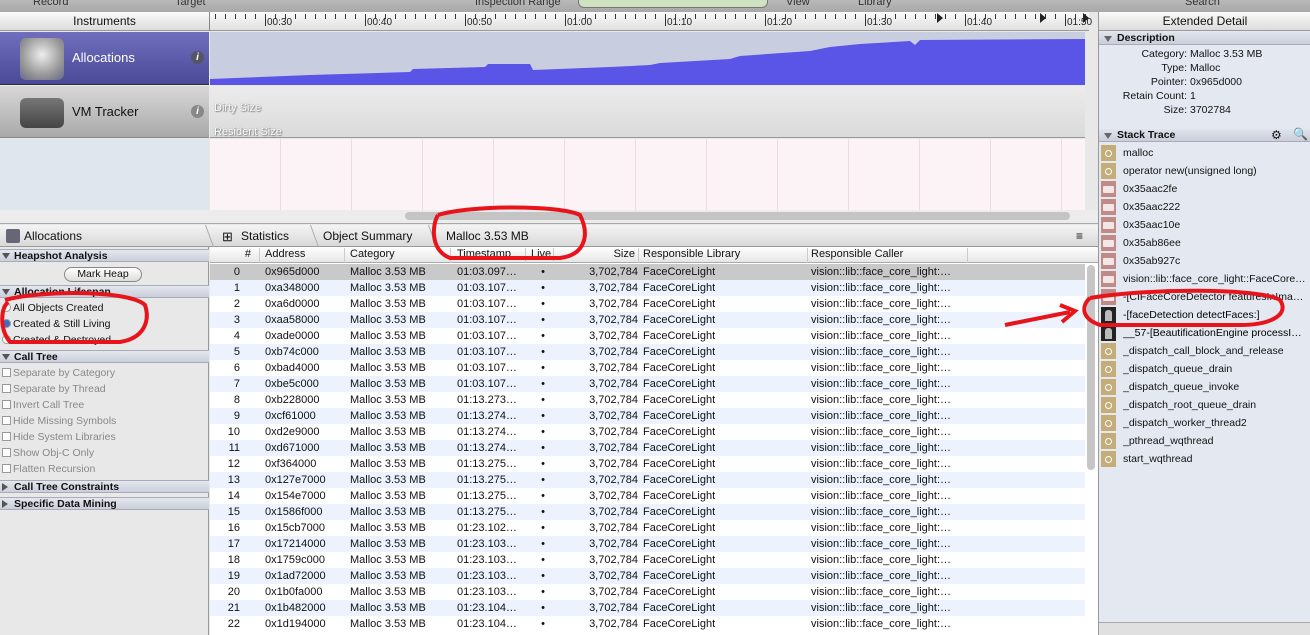 Image resolution: width=1310 pixels, height=635 pixels. What do you see at coordinates (48, 469) in the screenshot?
I see `checkbox-option: Flatten Recursion` at bounding box center [48, 469].